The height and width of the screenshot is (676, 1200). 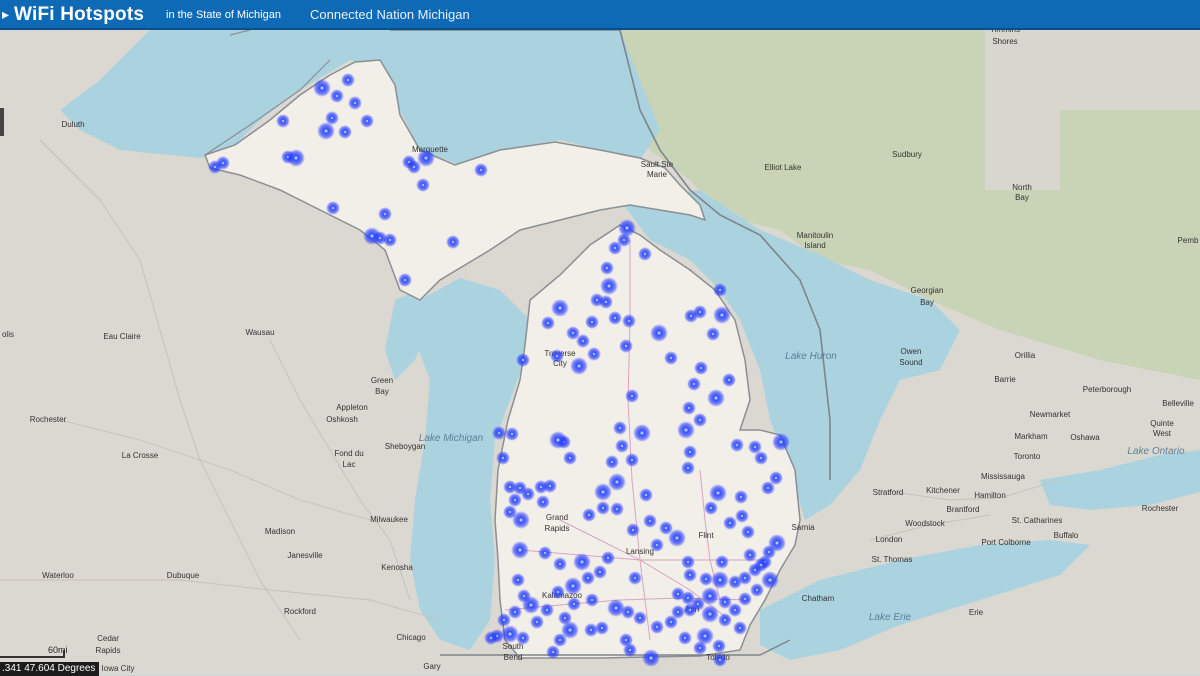 I want to click on side-panel-toggle, so click(x=2, y=122).